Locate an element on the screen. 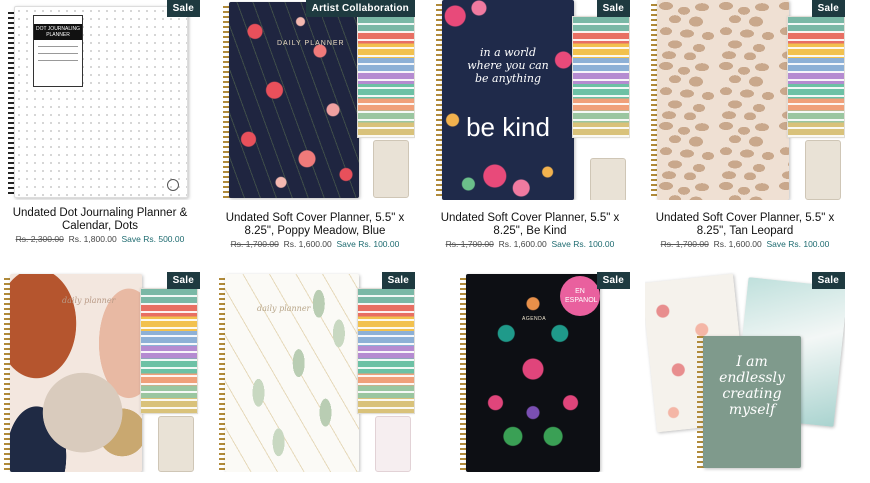 This screenshot has height=483, width=870. planner-cover: DOT JOURNALING PLANNER is located at coordinates (101, 102).